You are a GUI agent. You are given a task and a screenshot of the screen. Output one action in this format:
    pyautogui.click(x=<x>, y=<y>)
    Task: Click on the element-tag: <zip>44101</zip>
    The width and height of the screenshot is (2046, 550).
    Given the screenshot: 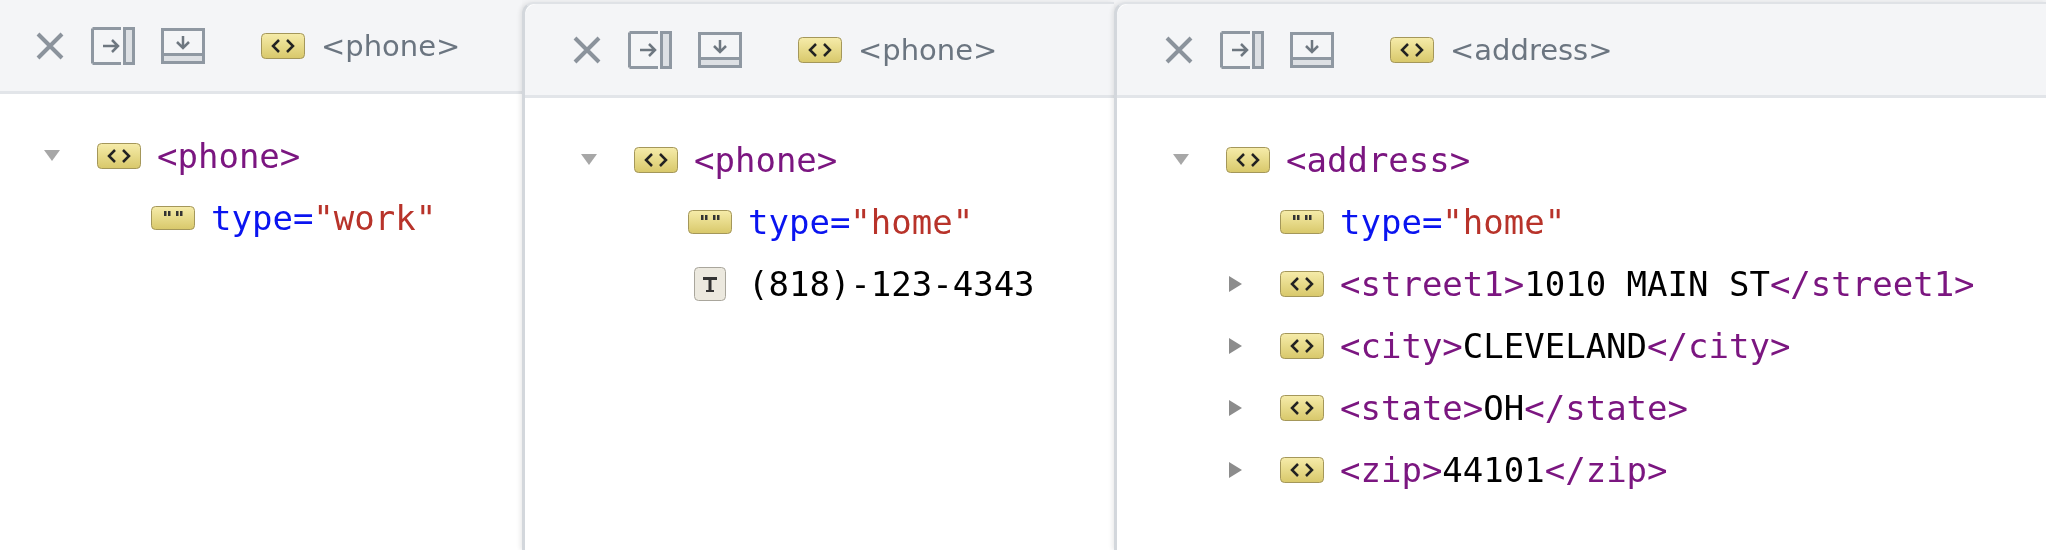 What is the action you would take?
    pyautogui.click(x=1504, y=470)
    